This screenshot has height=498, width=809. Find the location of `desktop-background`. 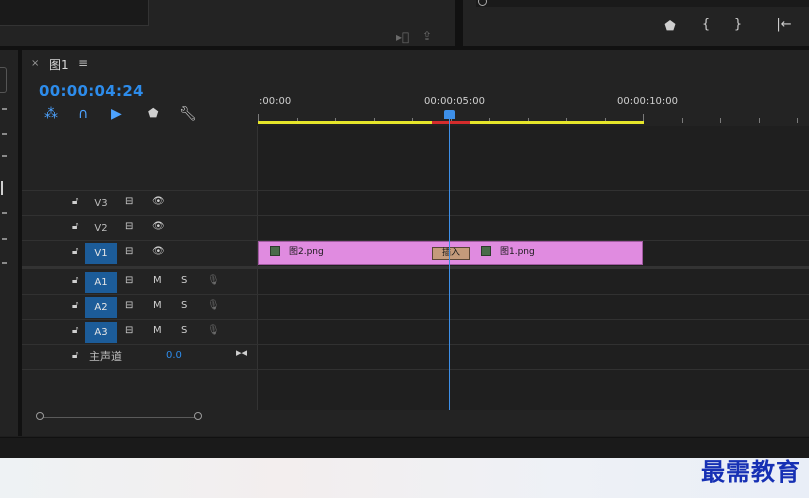

desktop-background is located at coordinates (404, 478).